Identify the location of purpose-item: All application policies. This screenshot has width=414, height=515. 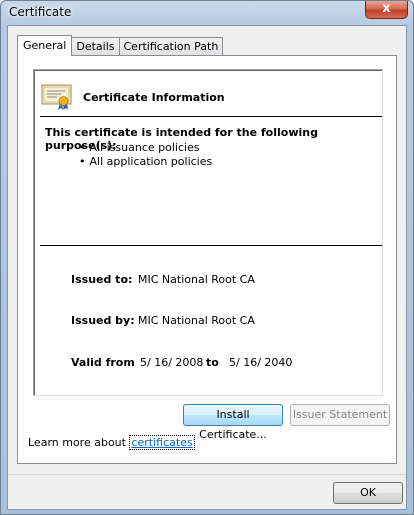
(146, 162).